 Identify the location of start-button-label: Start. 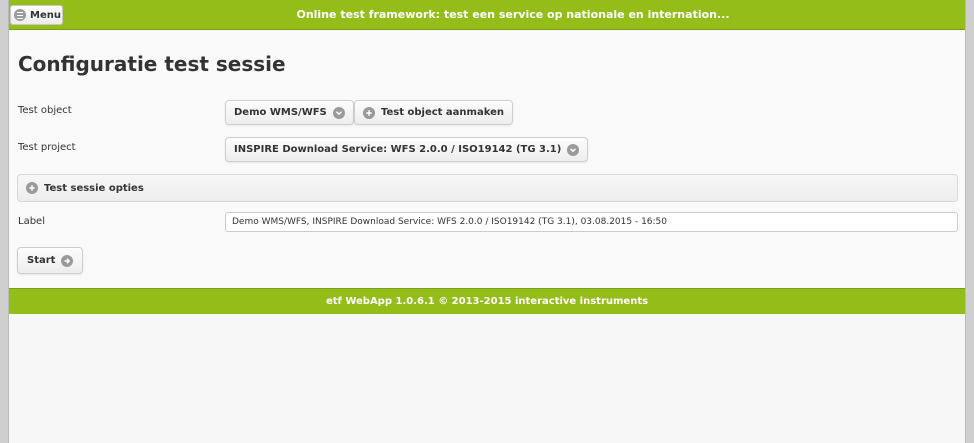
(41, 260).